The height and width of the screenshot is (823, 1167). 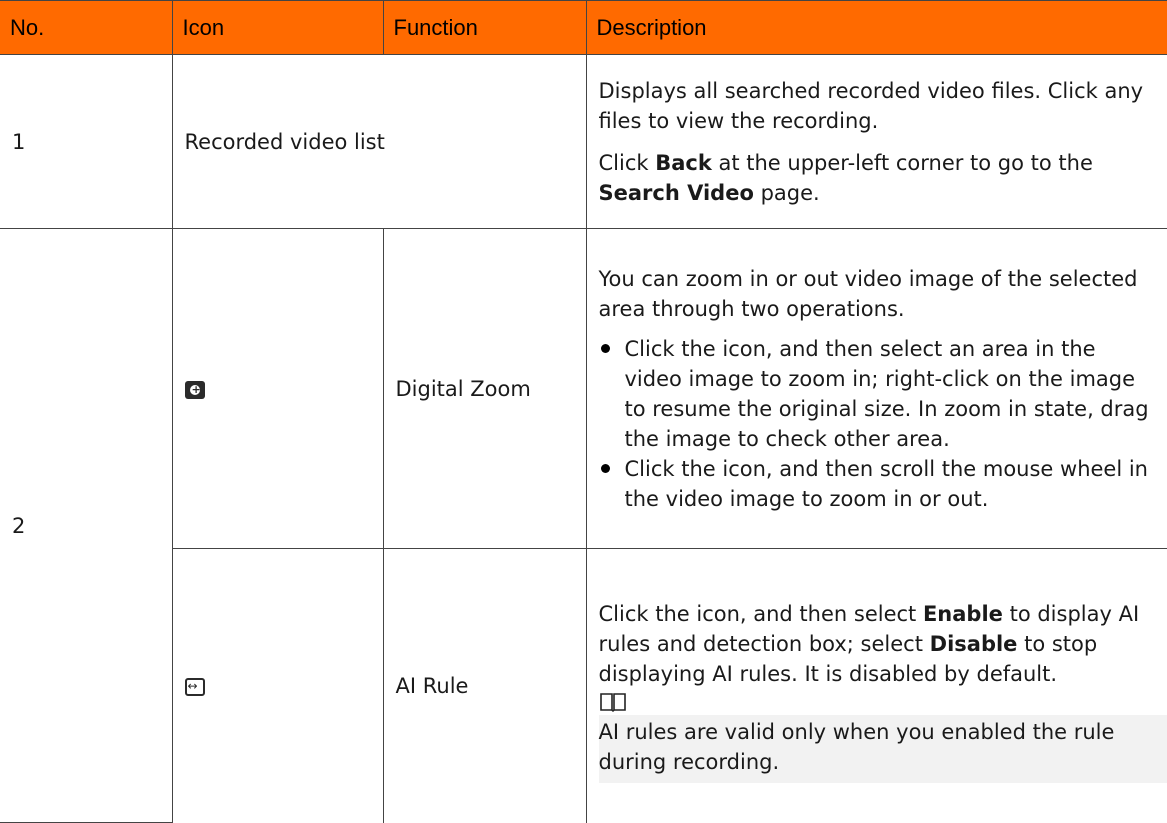 I want to click on search-video-label: Search Video, so click(x=676, y=193).